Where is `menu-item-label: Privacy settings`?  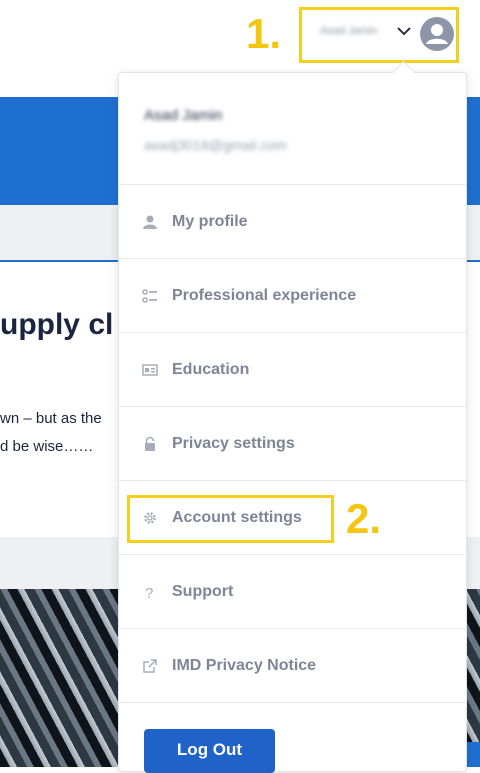
menu-item-label: Privacy settings is located at coordinates (233, 443).